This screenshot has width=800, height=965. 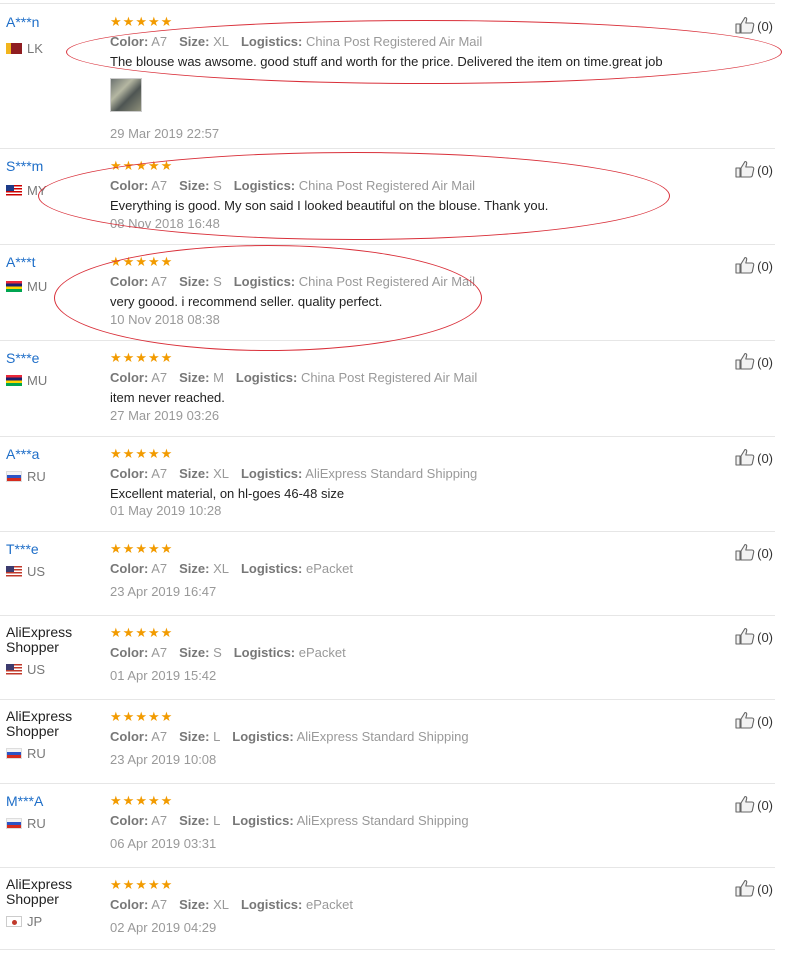 I want to click on reviewer-name: S***m, so click(x=24, y=166).